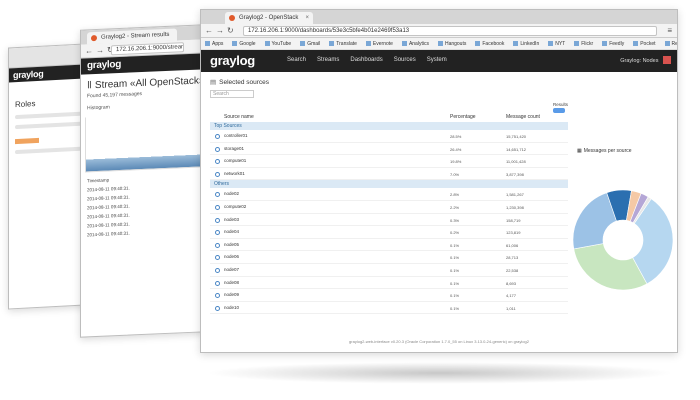 This screenshot has height=400, width=700. I want to click on table-row: node02 2.8% 1,581,267, so click(389, 194).